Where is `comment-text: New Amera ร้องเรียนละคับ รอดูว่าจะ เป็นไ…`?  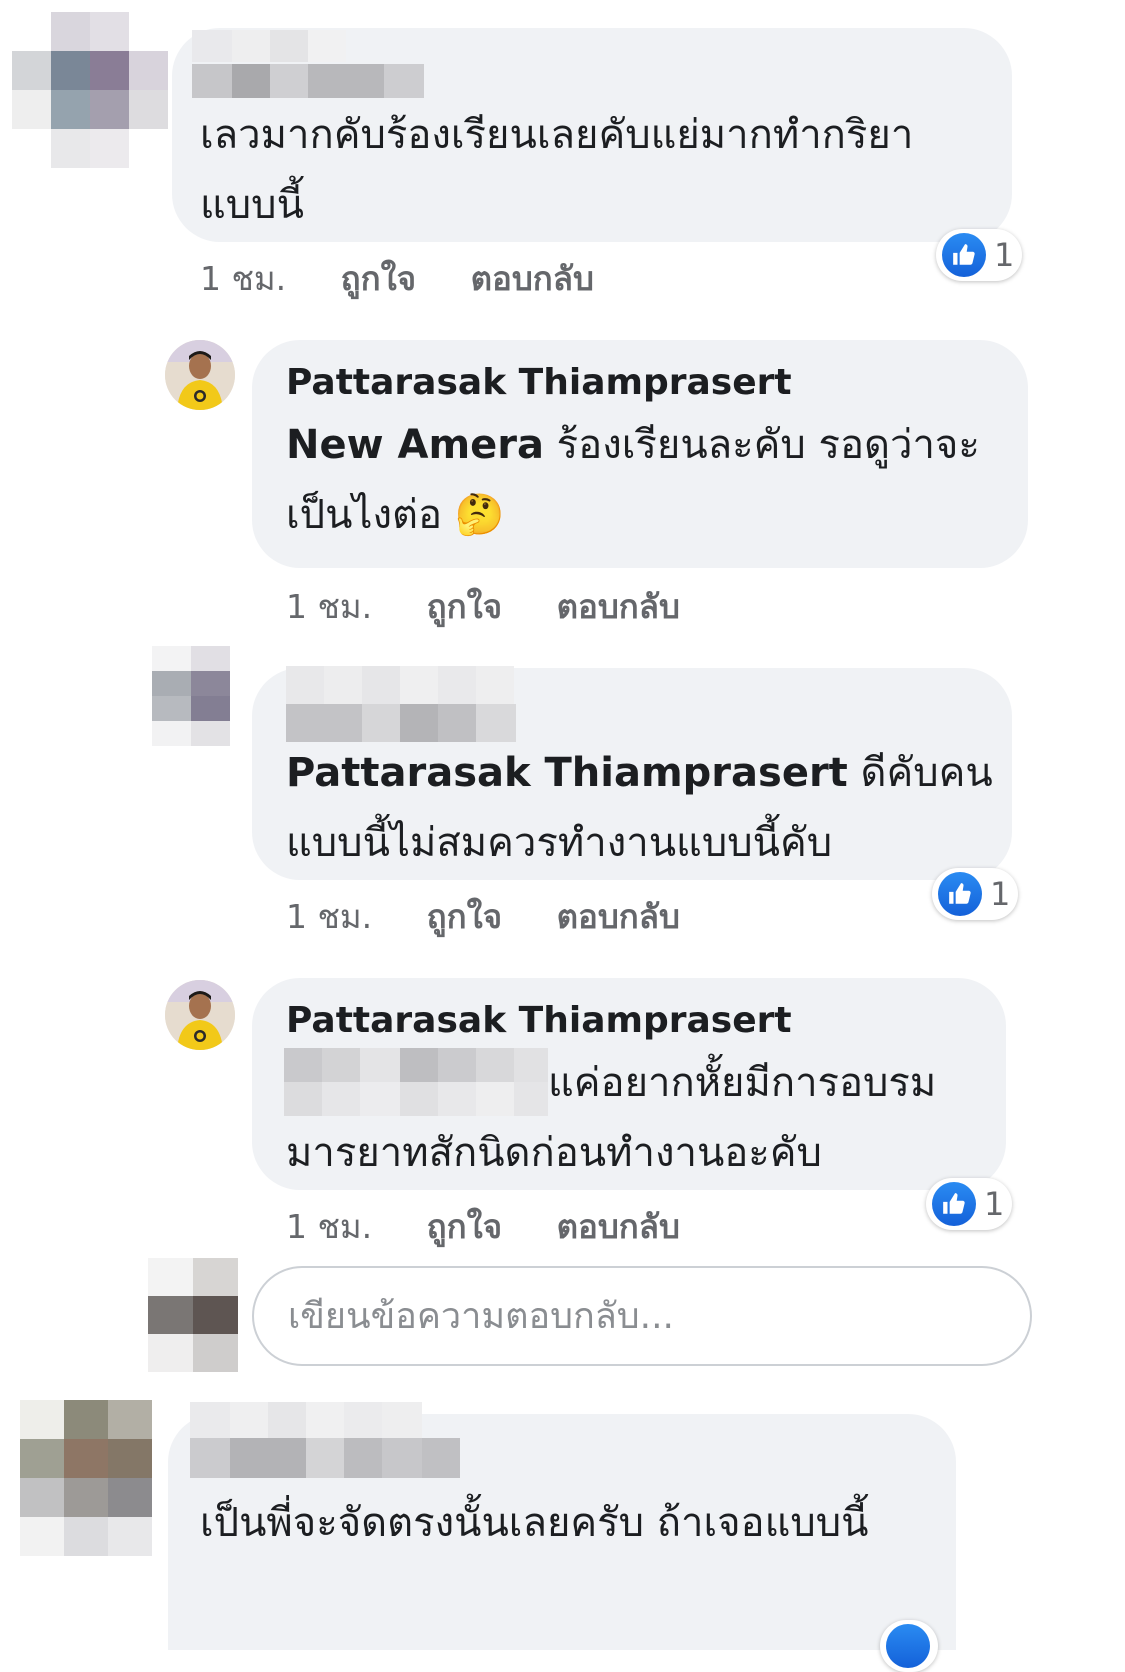
comment-text: New Amera ร้องเรียนละคับ รอดูว่าจะ เป็นไ… is located at coordinates (633, 480).